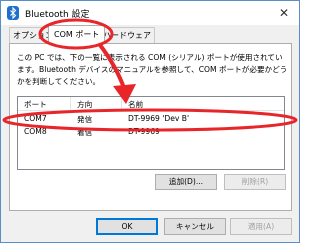 The image size is (320, 243). Describe the element at coordinates (85, 132) in the screenshot. I see `direction-cell: 着信` at that location.